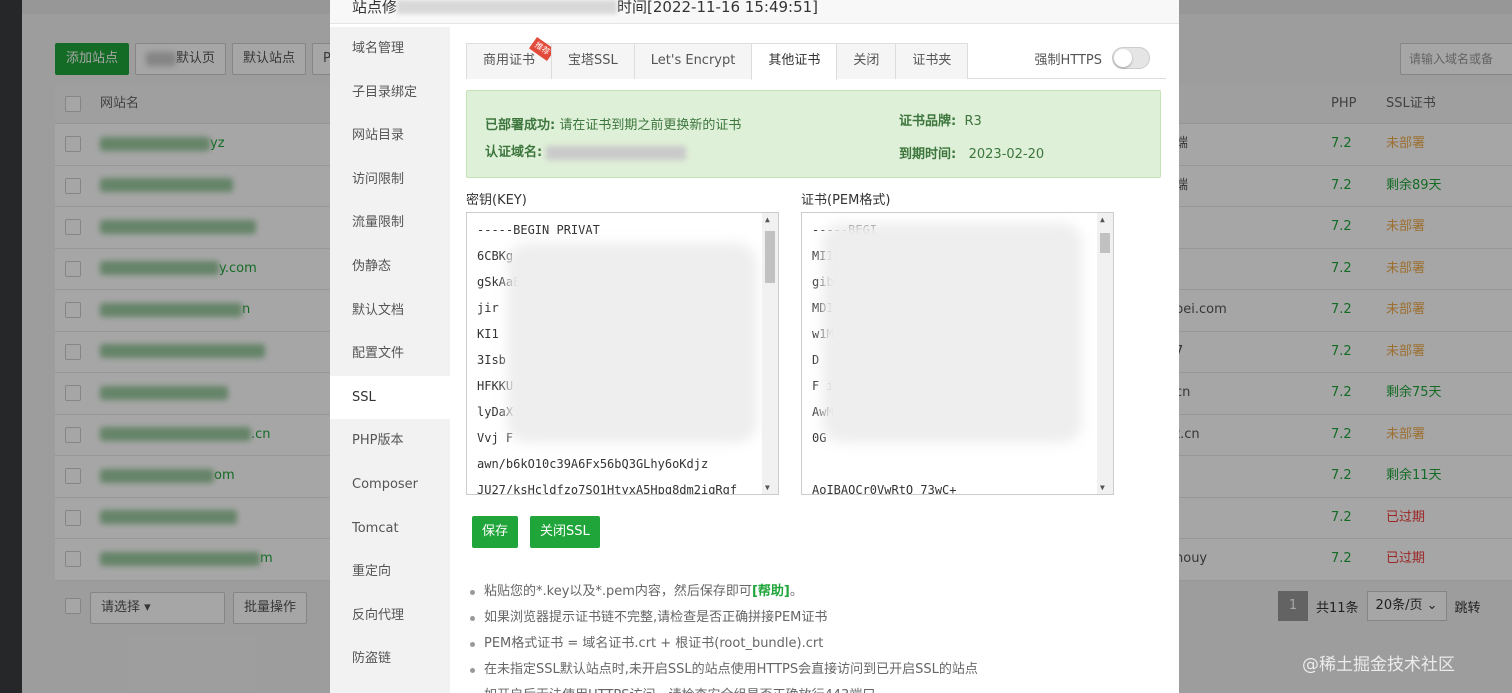 This screenshot has width=1512, height=693. What do you see at coordinates (390, 180) in the screenshot?
I see `sidebar-item-3: 访问限制` at bounding box center [390, 180].